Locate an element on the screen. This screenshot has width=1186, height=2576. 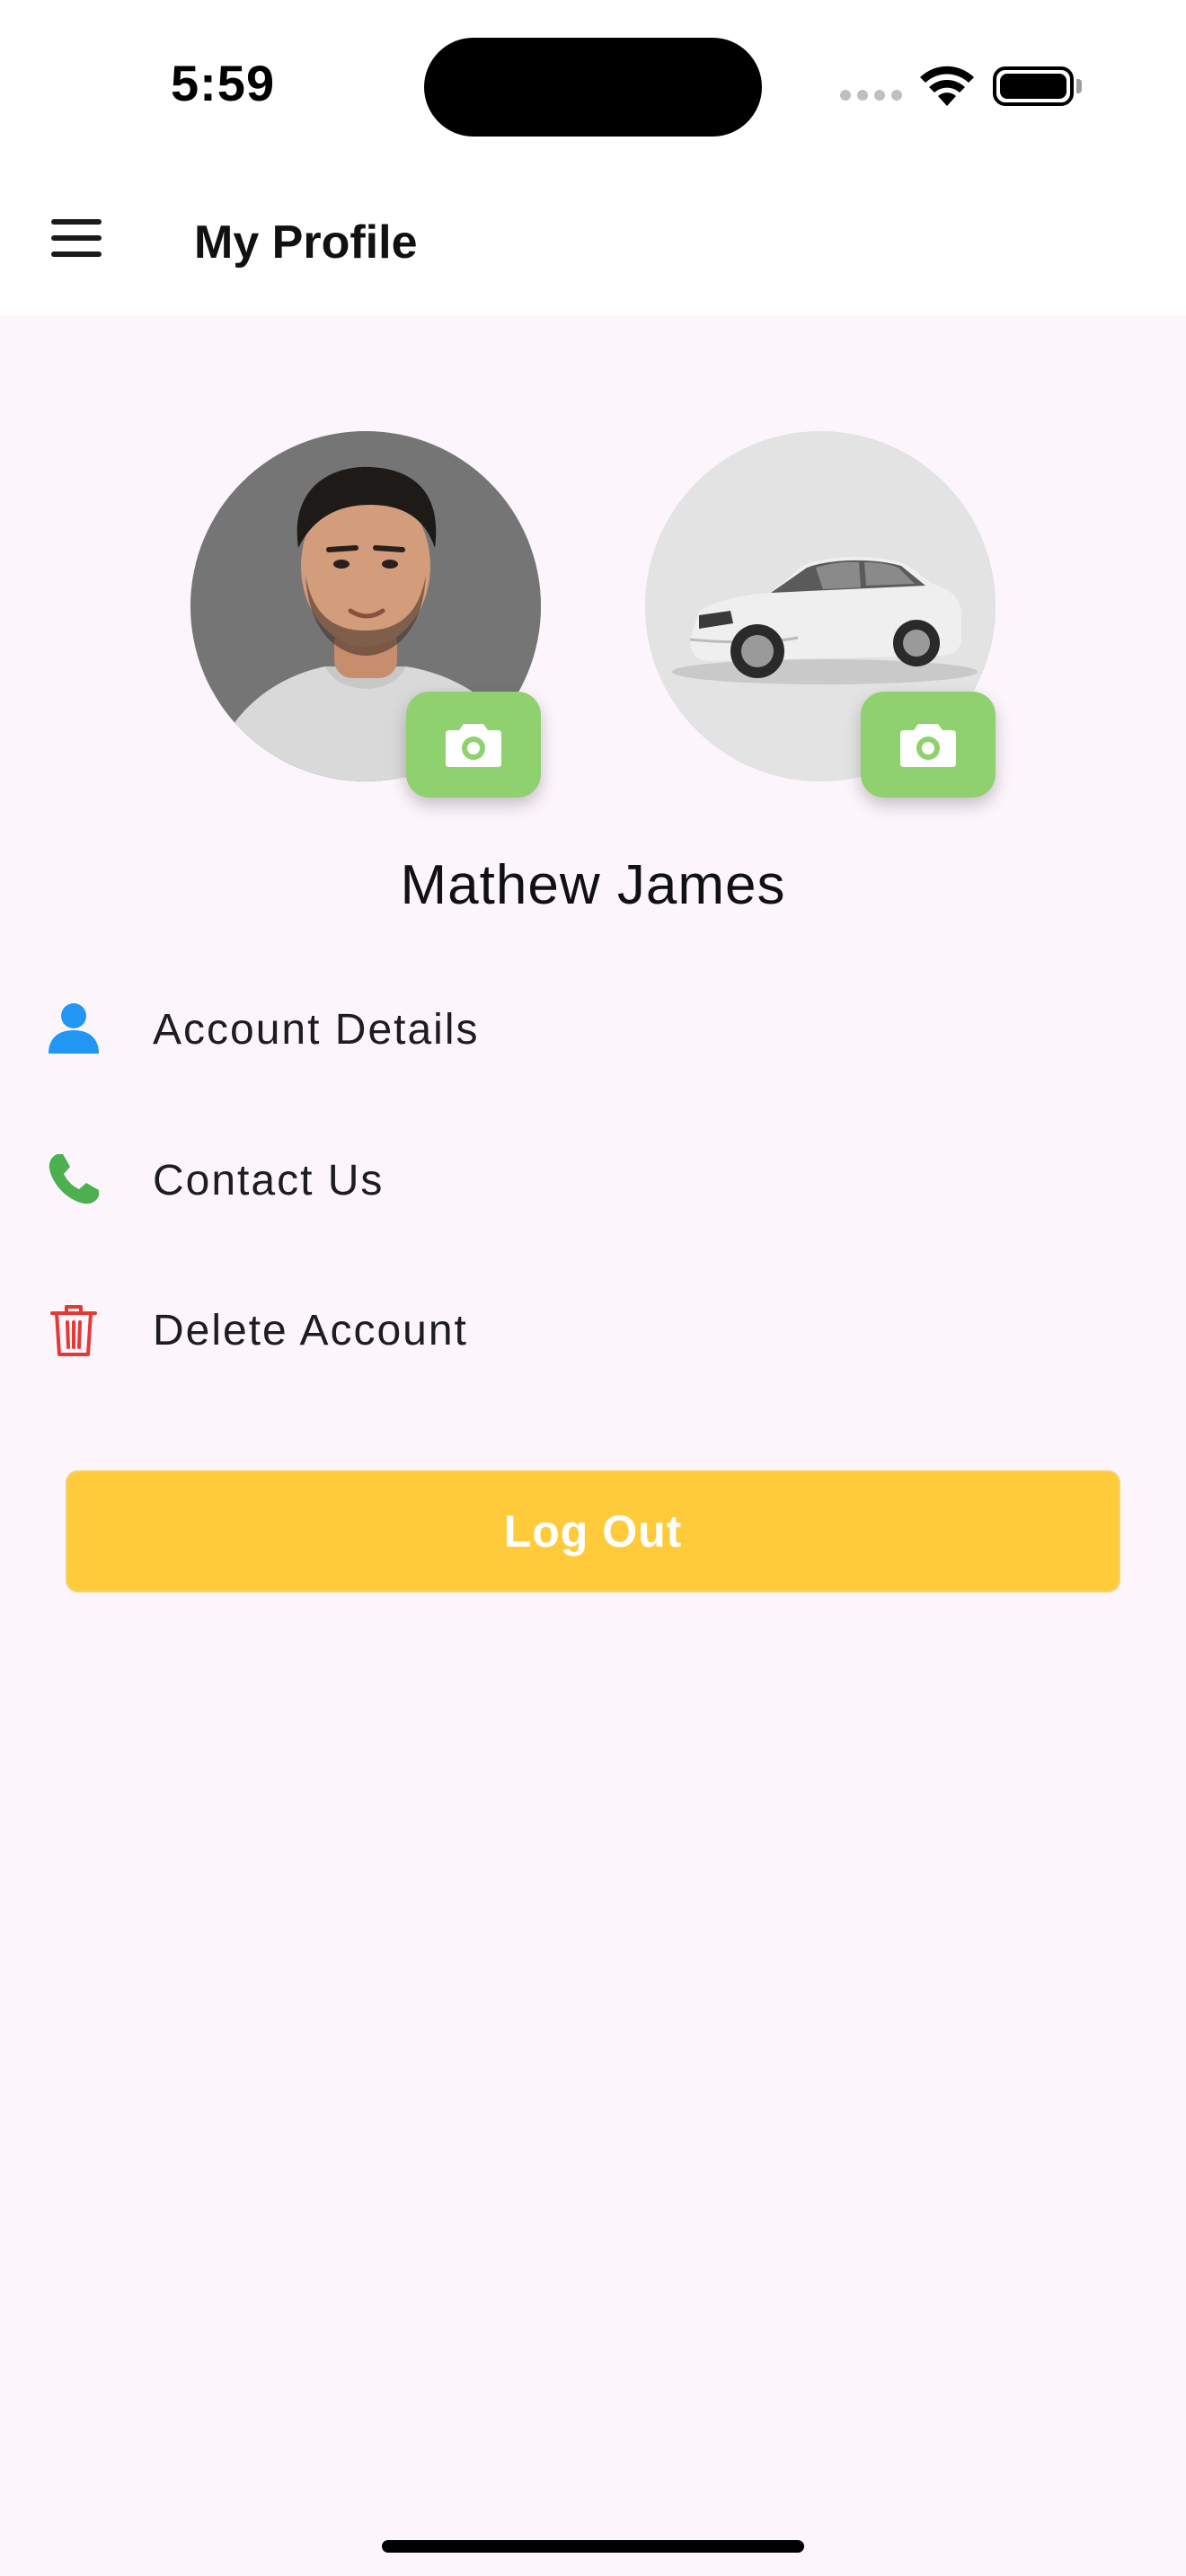
vehicle-photo is located at coordinates (820, 614).